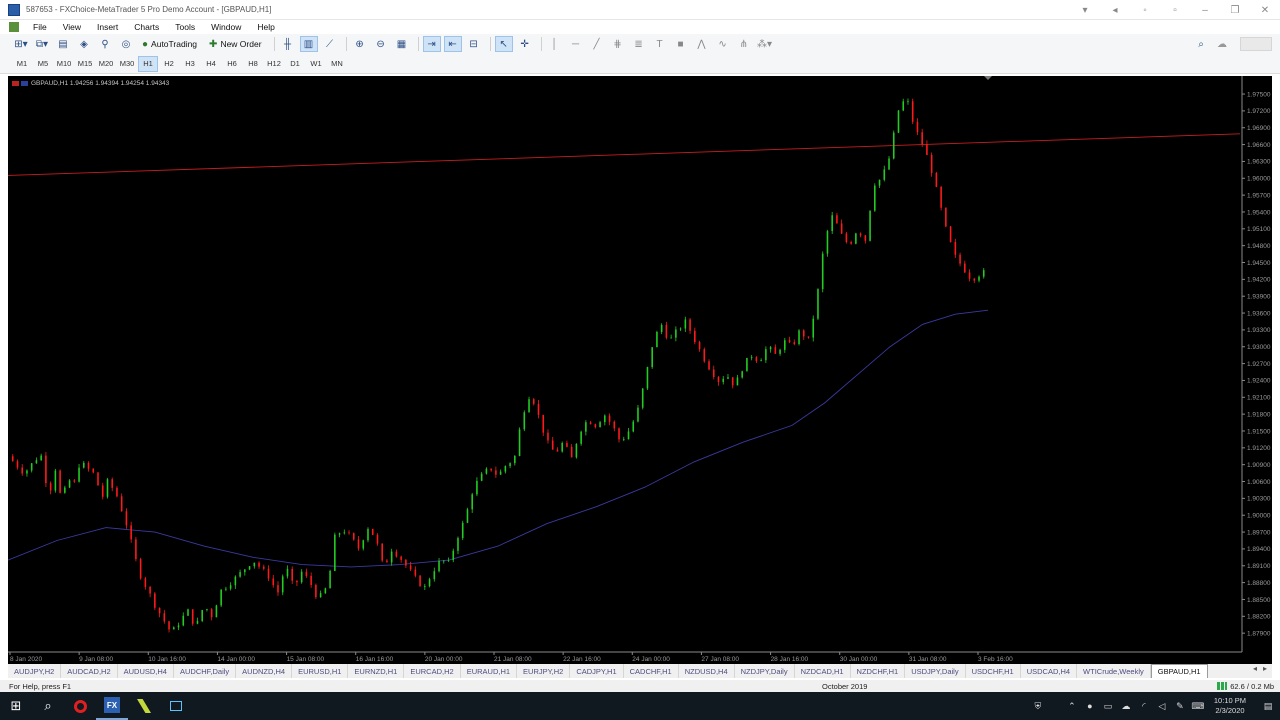 The width and height of the screenshot is (1280, 720). I want to click on tab-left-icon: ◂, so click(1255, 668).